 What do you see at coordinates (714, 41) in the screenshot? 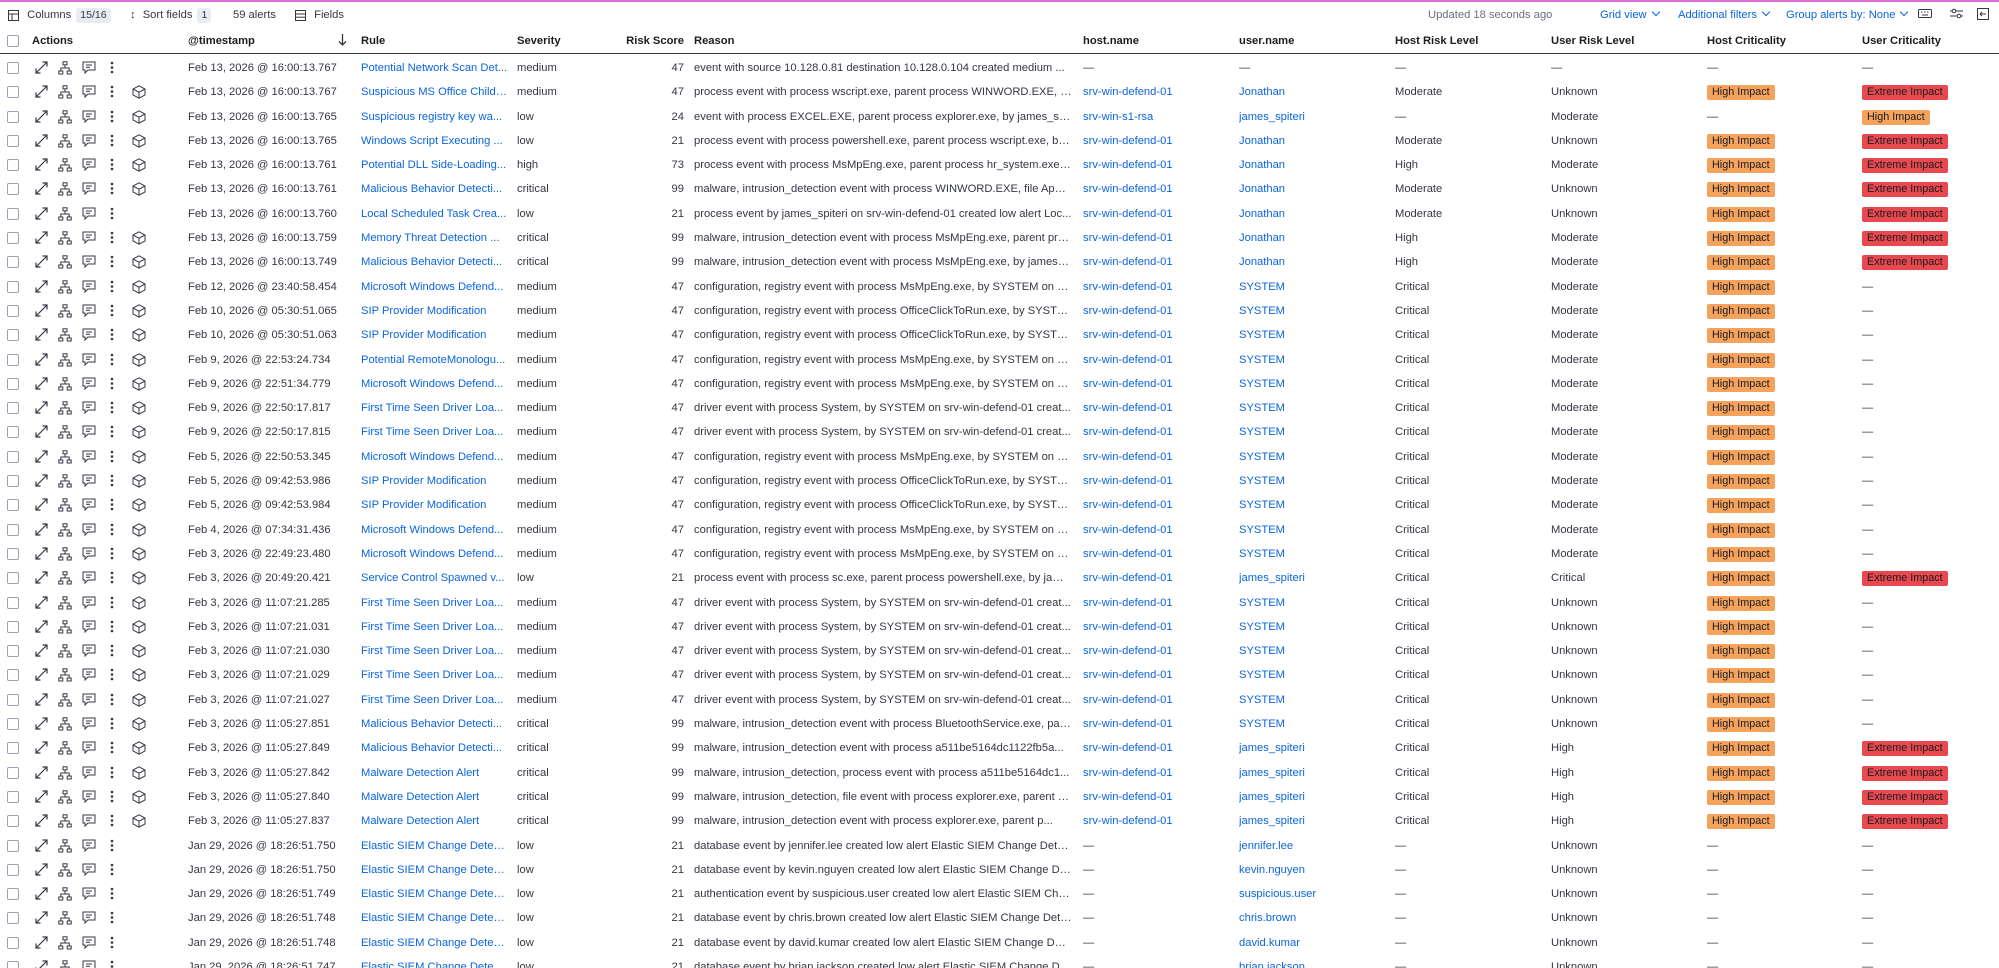
I see `column-header-reason: Reason` at bounding box center [714, 41].